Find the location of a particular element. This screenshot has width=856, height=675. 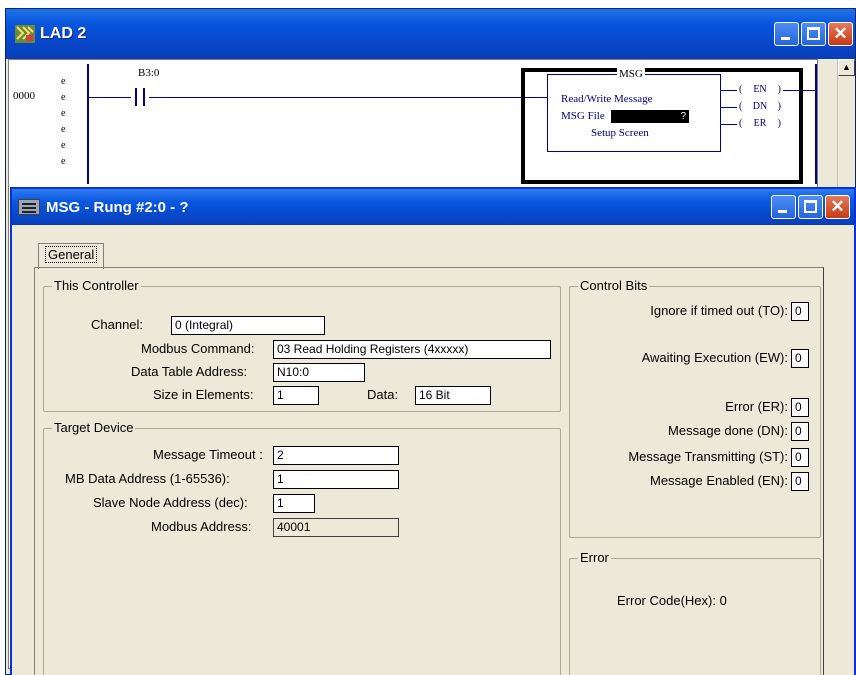

er-bit-value: 0 is located at coordinates (800, 407).